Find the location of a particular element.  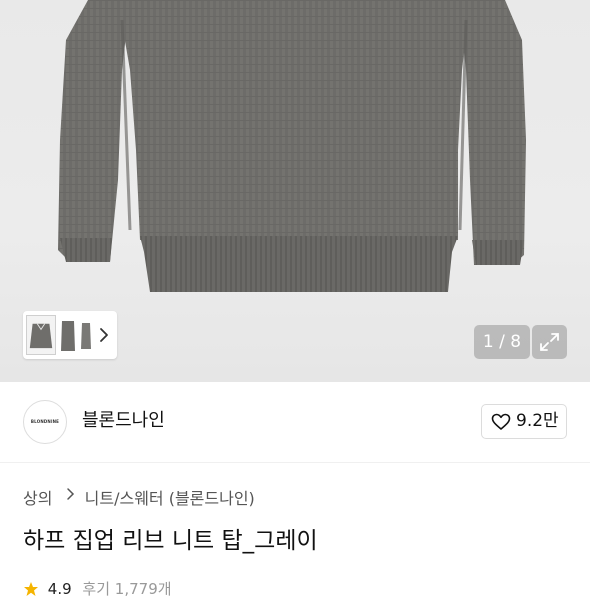

like-button: 9.2만 is located at coordinates (524, 421).